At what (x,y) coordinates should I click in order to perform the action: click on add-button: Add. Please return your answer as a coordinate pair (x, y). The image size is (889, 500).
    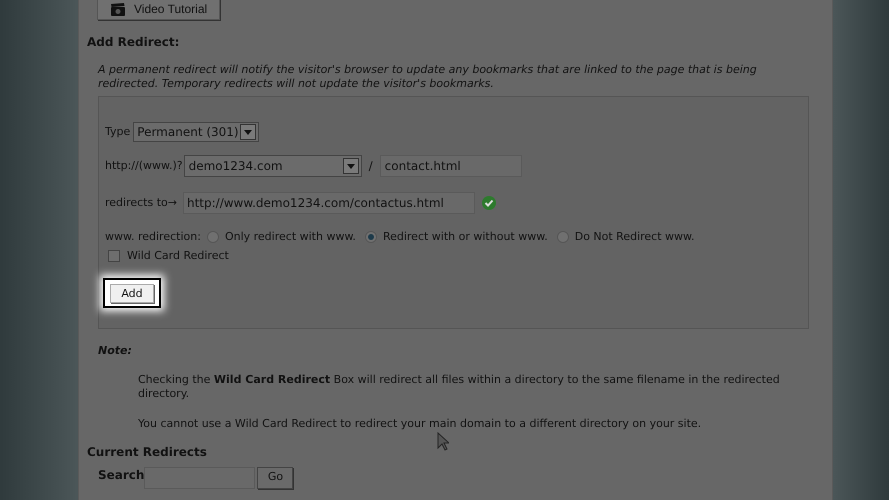
    Looking at the image, I should click on (132, 293).